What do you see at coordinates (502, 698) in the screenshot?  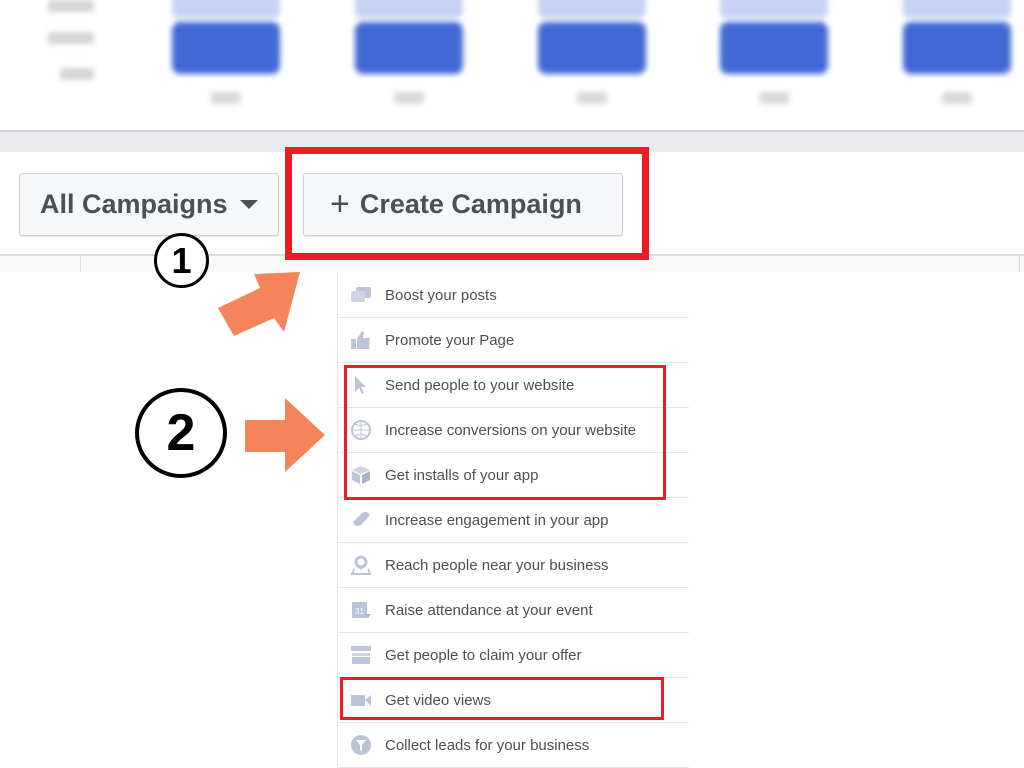 I see `highlight-video-views` at bounding box center [502, 698].